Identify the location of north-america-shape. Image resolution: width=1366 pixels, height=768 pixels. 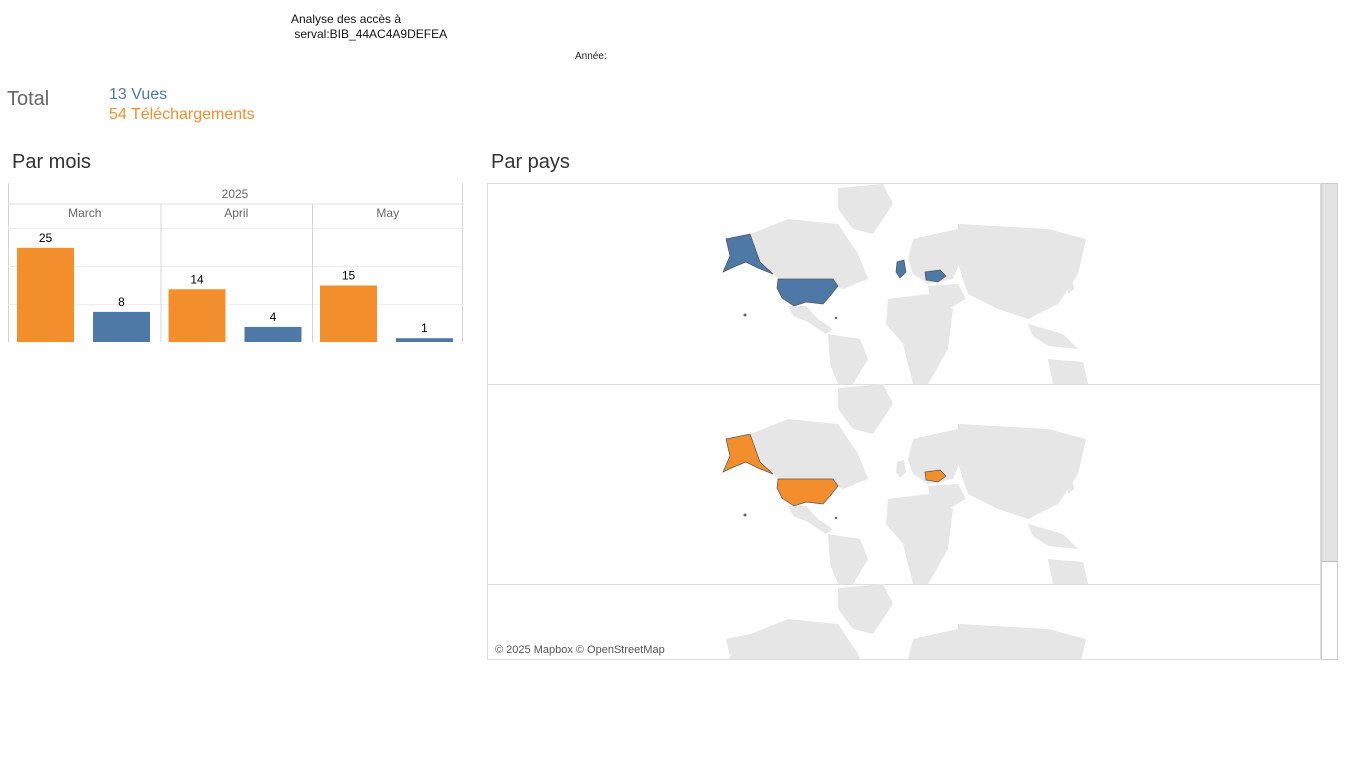
(799, 639).